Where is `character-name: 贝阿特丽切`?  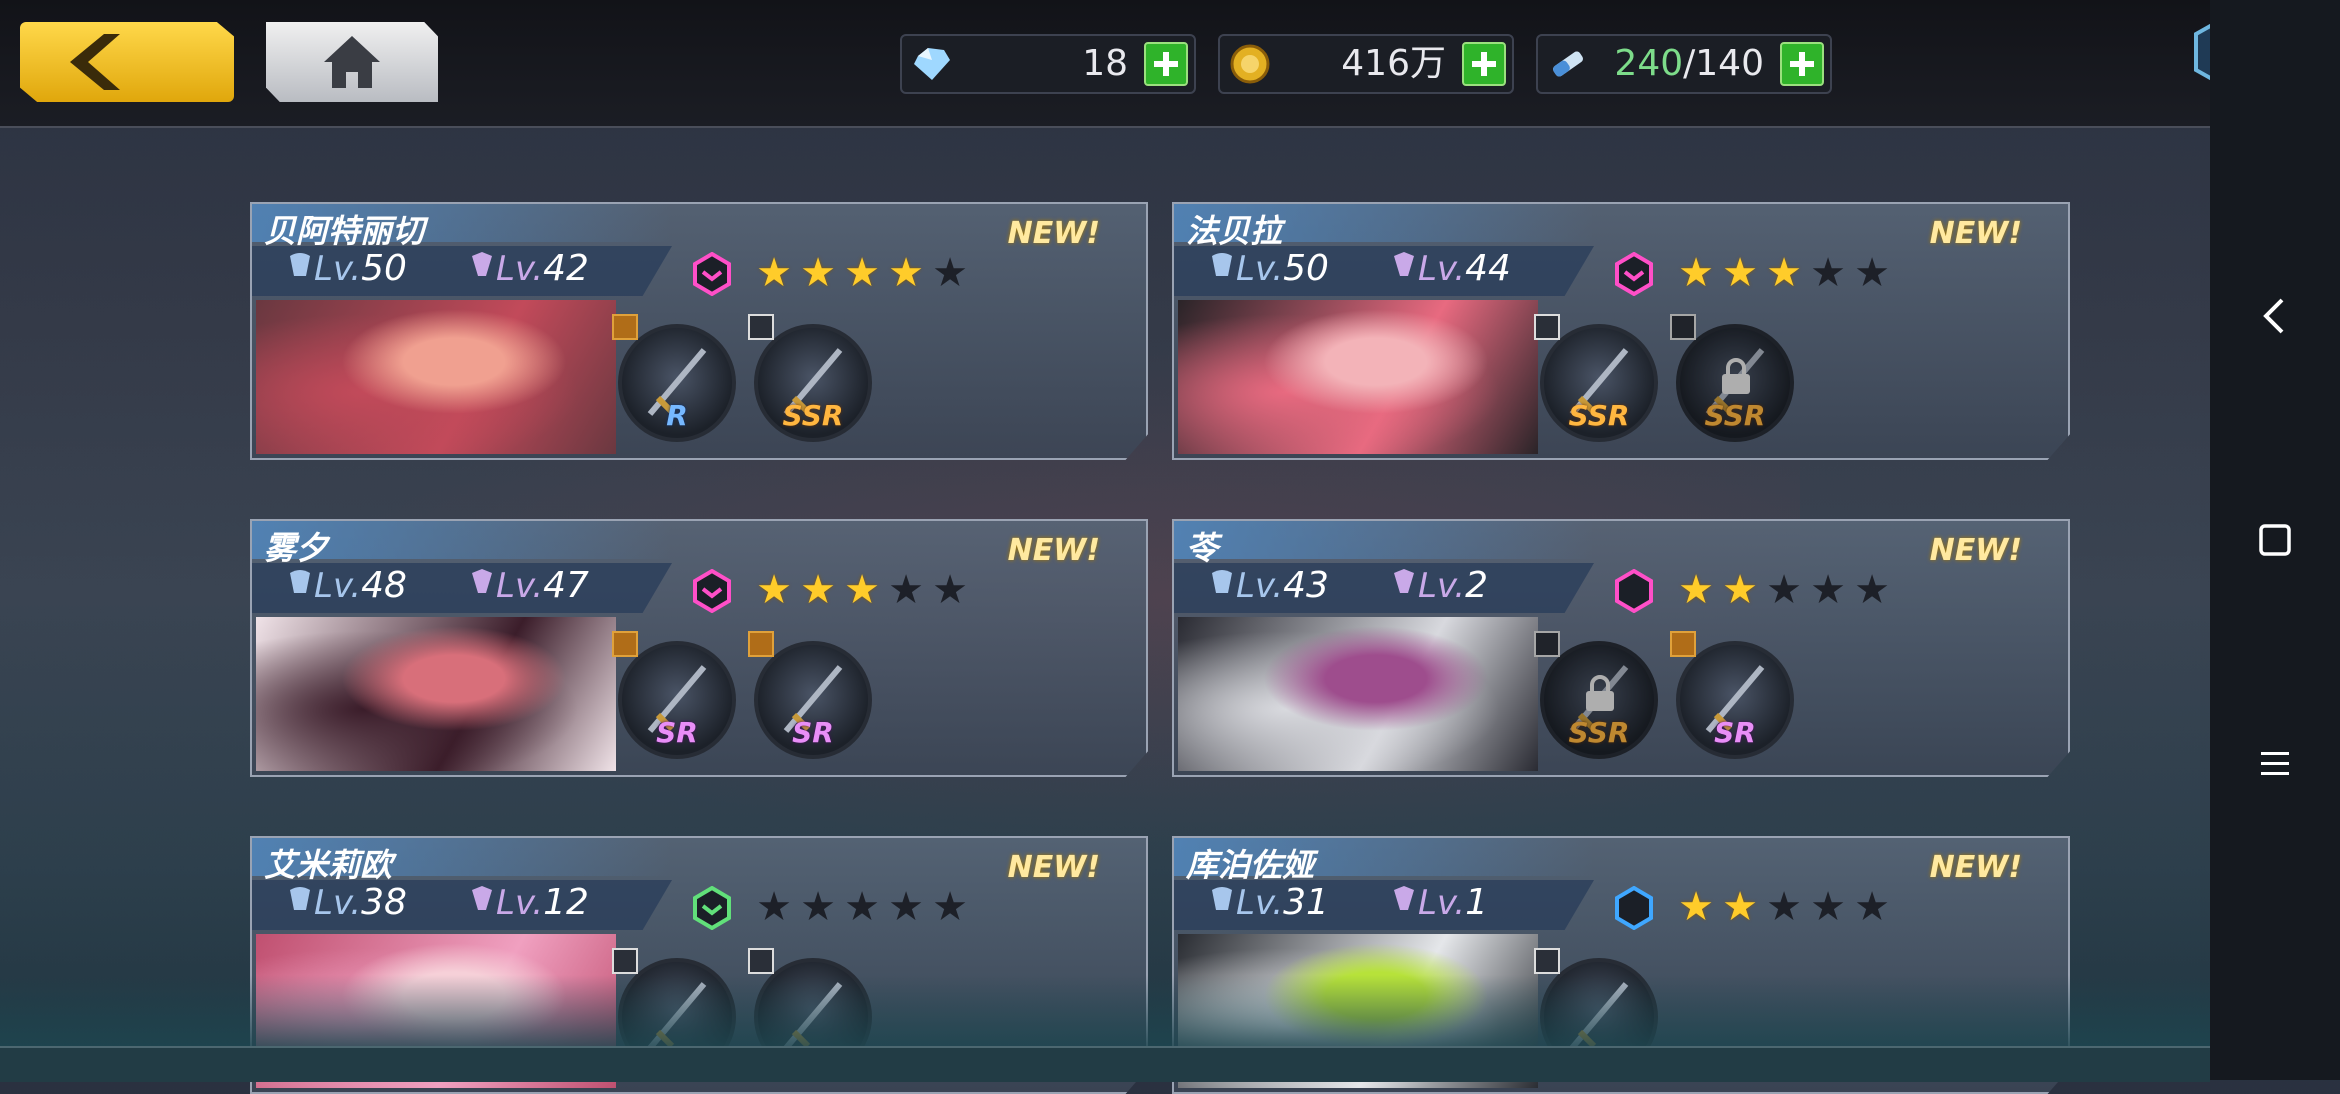
character-name: 贝阿特丽切 is located at coordinates (344, 231).